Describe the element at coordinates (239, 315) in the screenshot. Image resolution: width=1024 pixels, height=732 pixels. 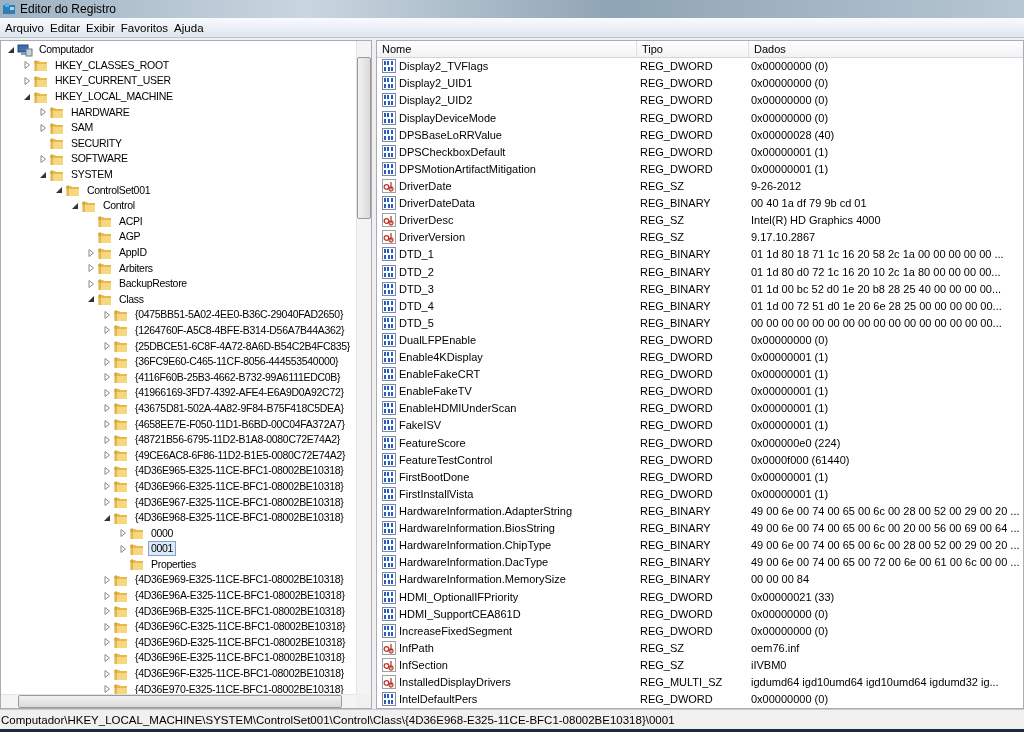
I see `tree-item: {0475BB51-5A02-4EE0-B36C-29040FAD2650}` at that location.